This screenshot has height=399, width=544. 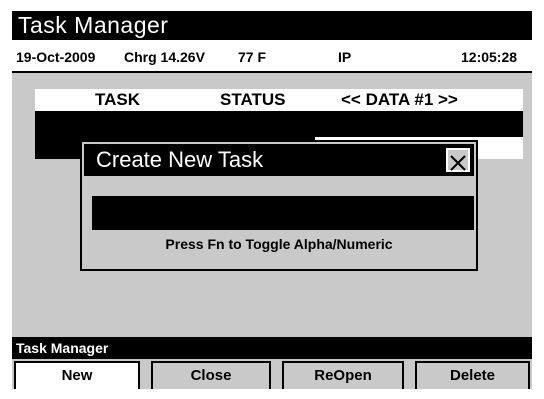 What do you see at coordinates (343, 375) in the screenshot?
I see `reopen-button: ReOpen` at bounding box center [343, 375].